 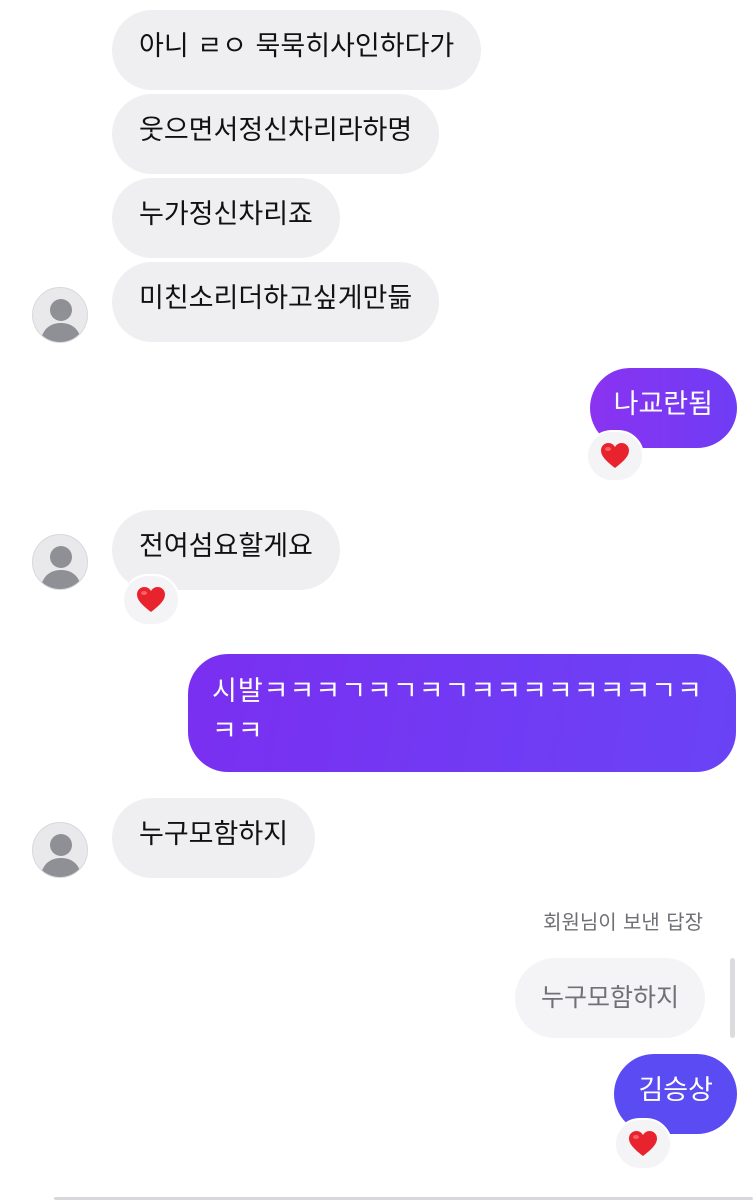 I want to click on reply-indicator-bar, so click(x=732, y=998).